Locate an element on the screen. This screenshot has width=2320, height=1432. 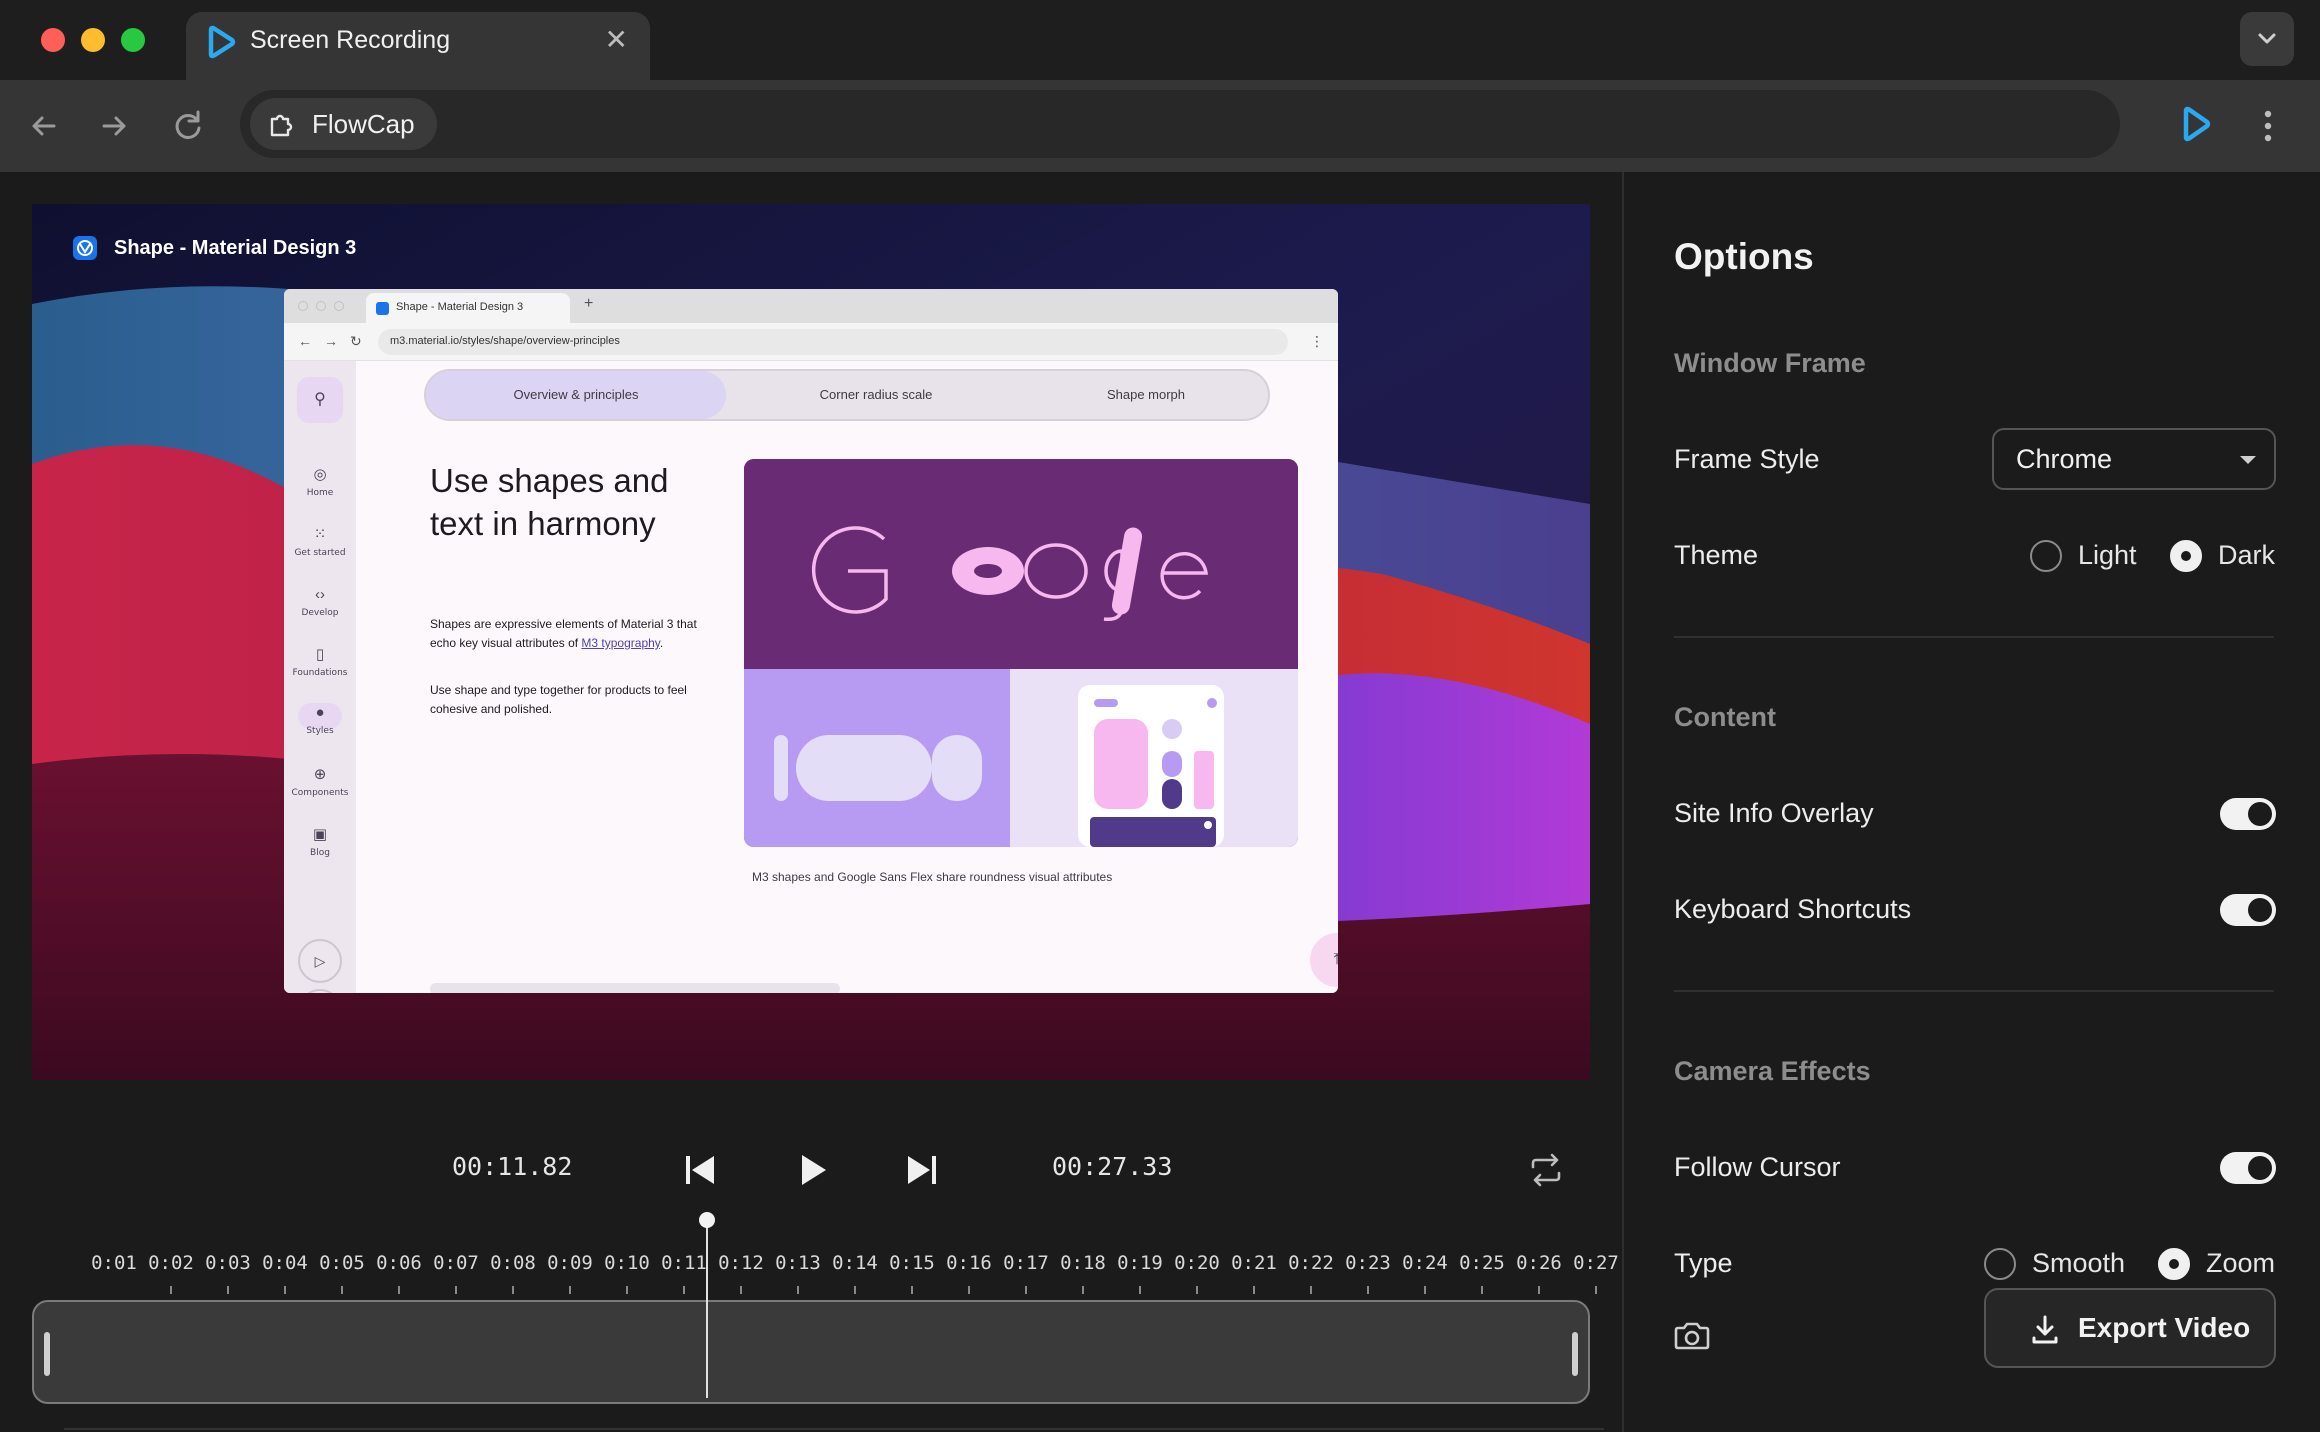
m3-tab-shape-morph: Shape morph is located at coordinates (1146, 394).